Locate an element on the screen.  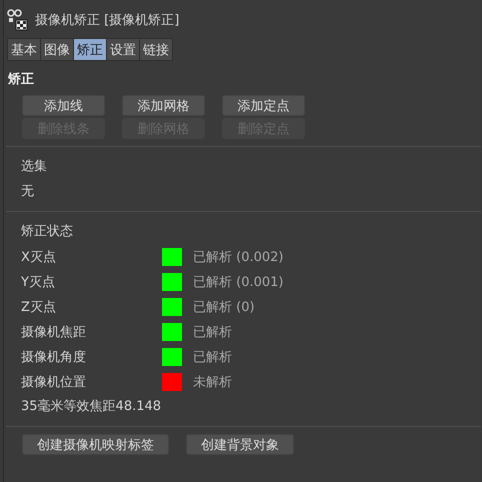
add-button: 添加线 is located at coordinates (63, 105).